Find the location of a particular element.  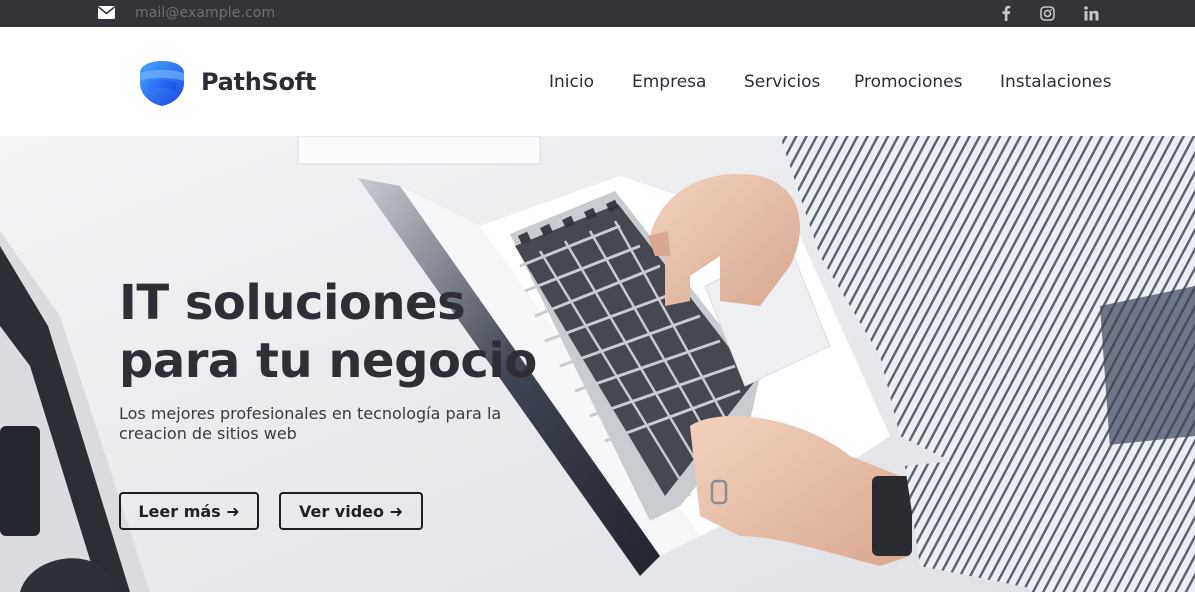

nav-link-promociones: Promociones is located at coordinates (908, 82).